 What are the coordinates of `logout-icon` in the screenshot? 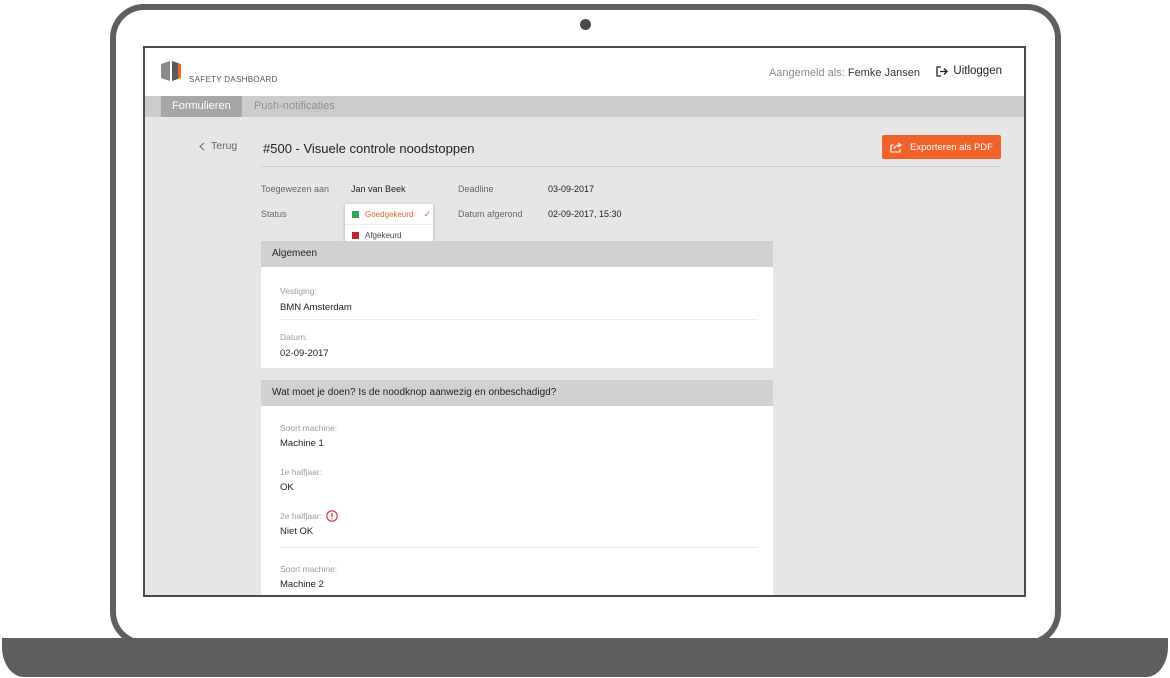 It's located at (942, 71).